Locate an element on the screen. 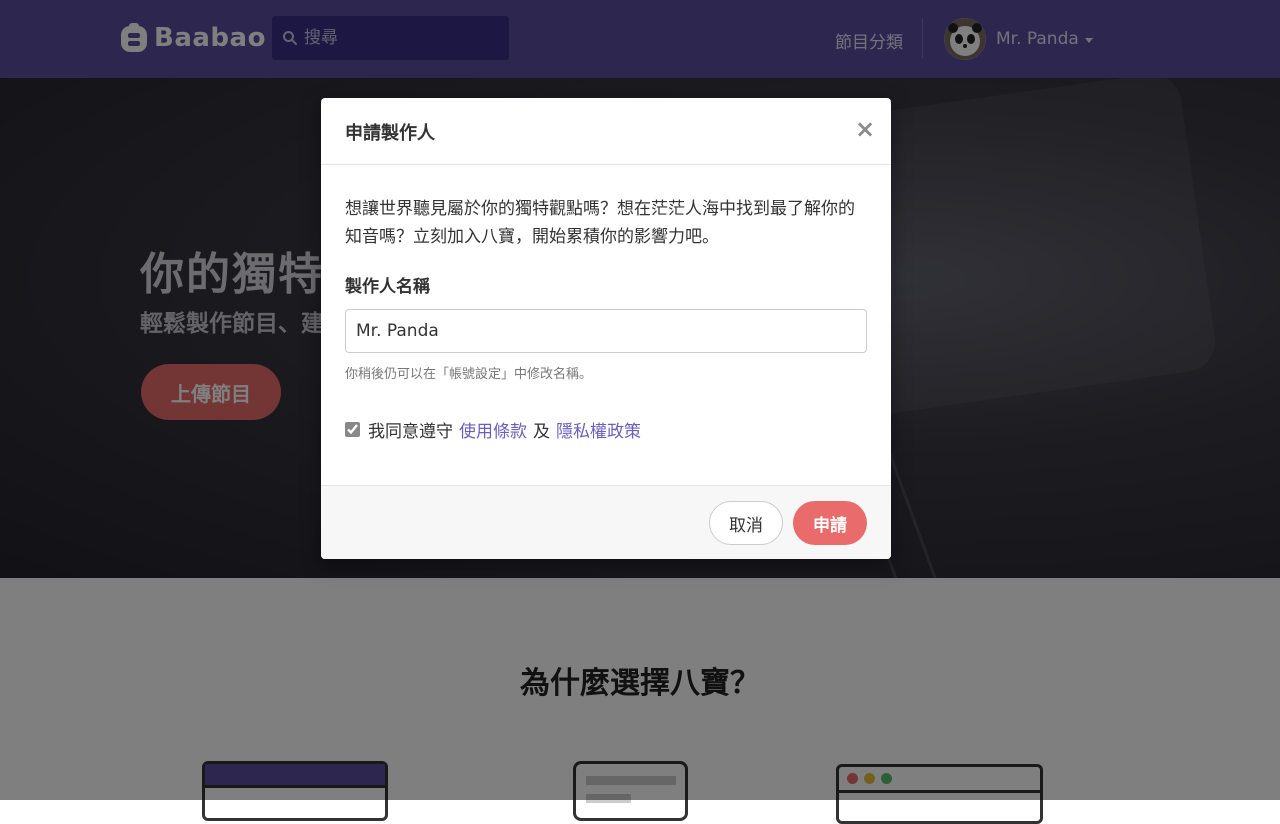  close-icon: × is located at coordinates (865, 129).